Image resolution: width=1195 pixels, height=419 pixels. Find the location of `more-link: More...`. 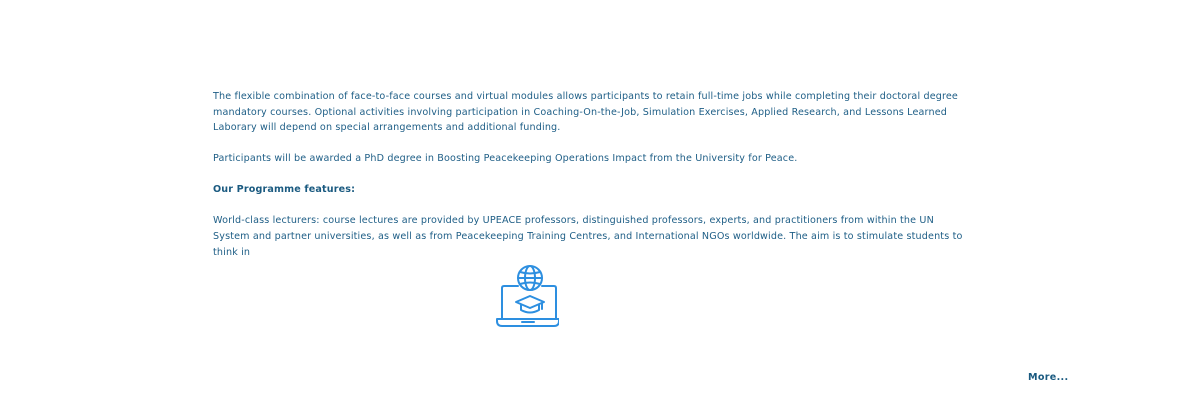

more-link: More... is located at coordinates (1048, 377).